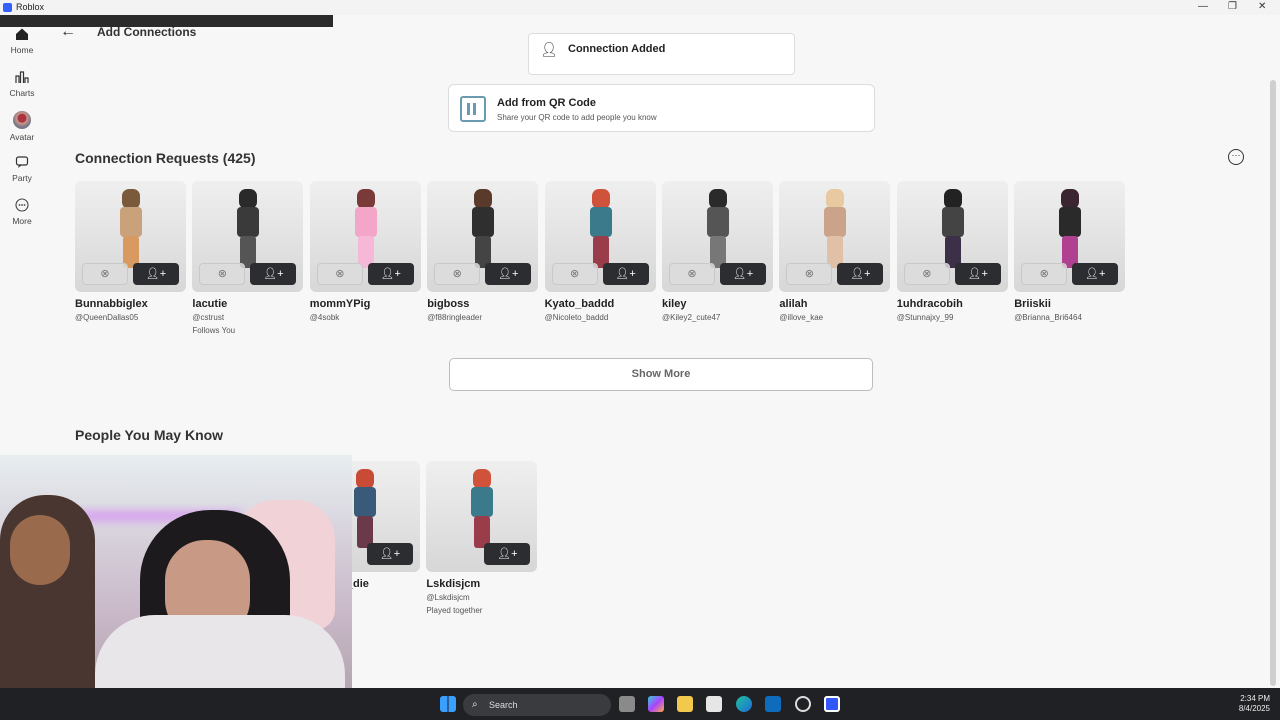  I want to click on edge-icon, so click(744, 704).